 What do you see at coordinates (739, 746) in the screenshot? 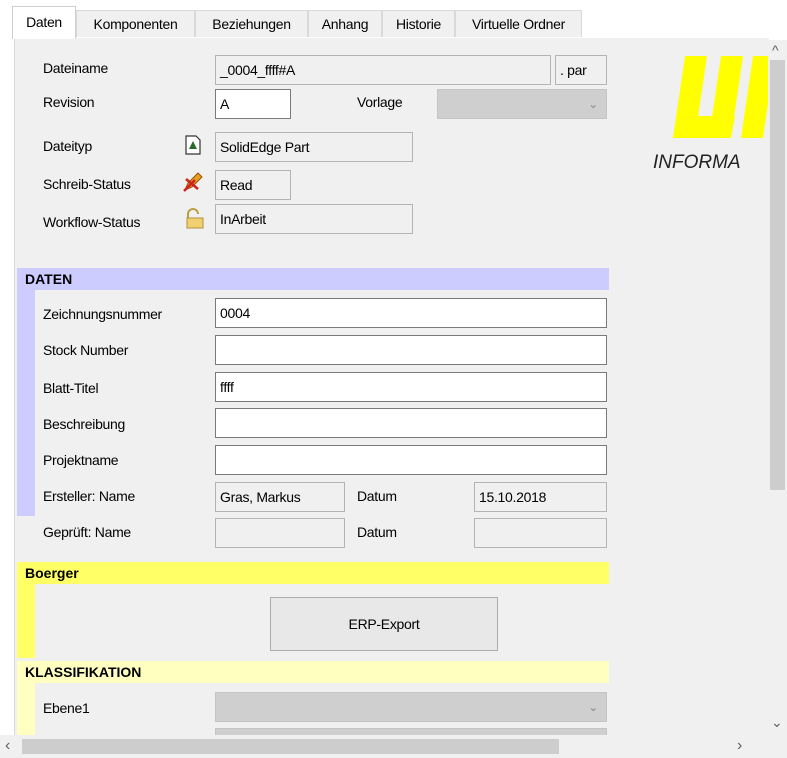
I see `scroll-right-arrow-icon: ›` at bounding box center [739, 746].